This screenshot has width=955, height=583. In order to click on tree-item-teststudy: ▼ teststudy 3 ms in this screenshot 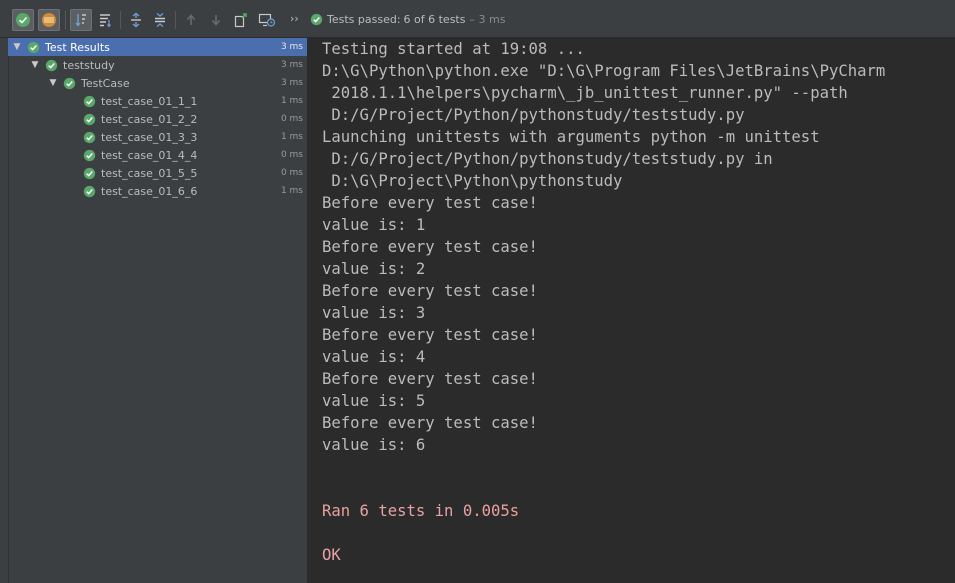, I will do `click(157, 65)`.